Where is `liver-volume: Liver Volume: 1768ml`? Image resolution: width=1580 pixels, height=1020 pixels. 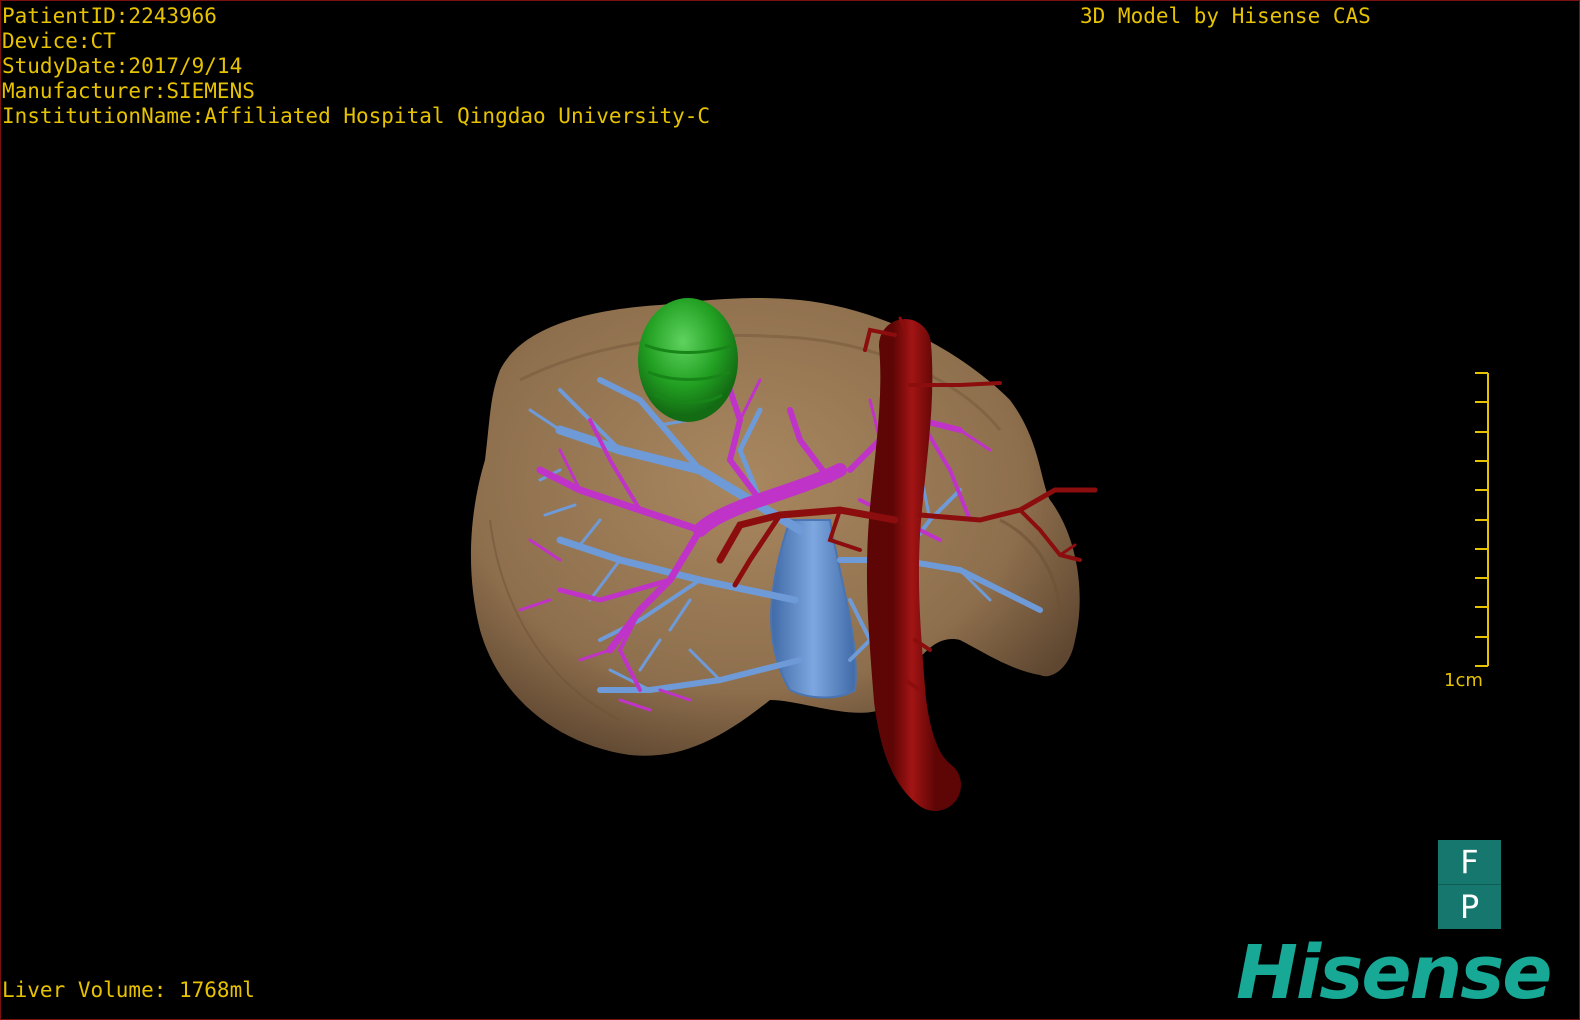 liver-volume: Liver Volume: 1768ml is located at coordinates (128, 990).